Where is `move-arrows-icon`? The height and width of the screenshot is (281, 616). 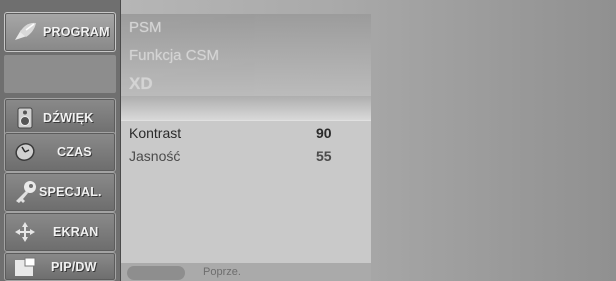 move-arrows-icon is located at coordinates (25, 232).